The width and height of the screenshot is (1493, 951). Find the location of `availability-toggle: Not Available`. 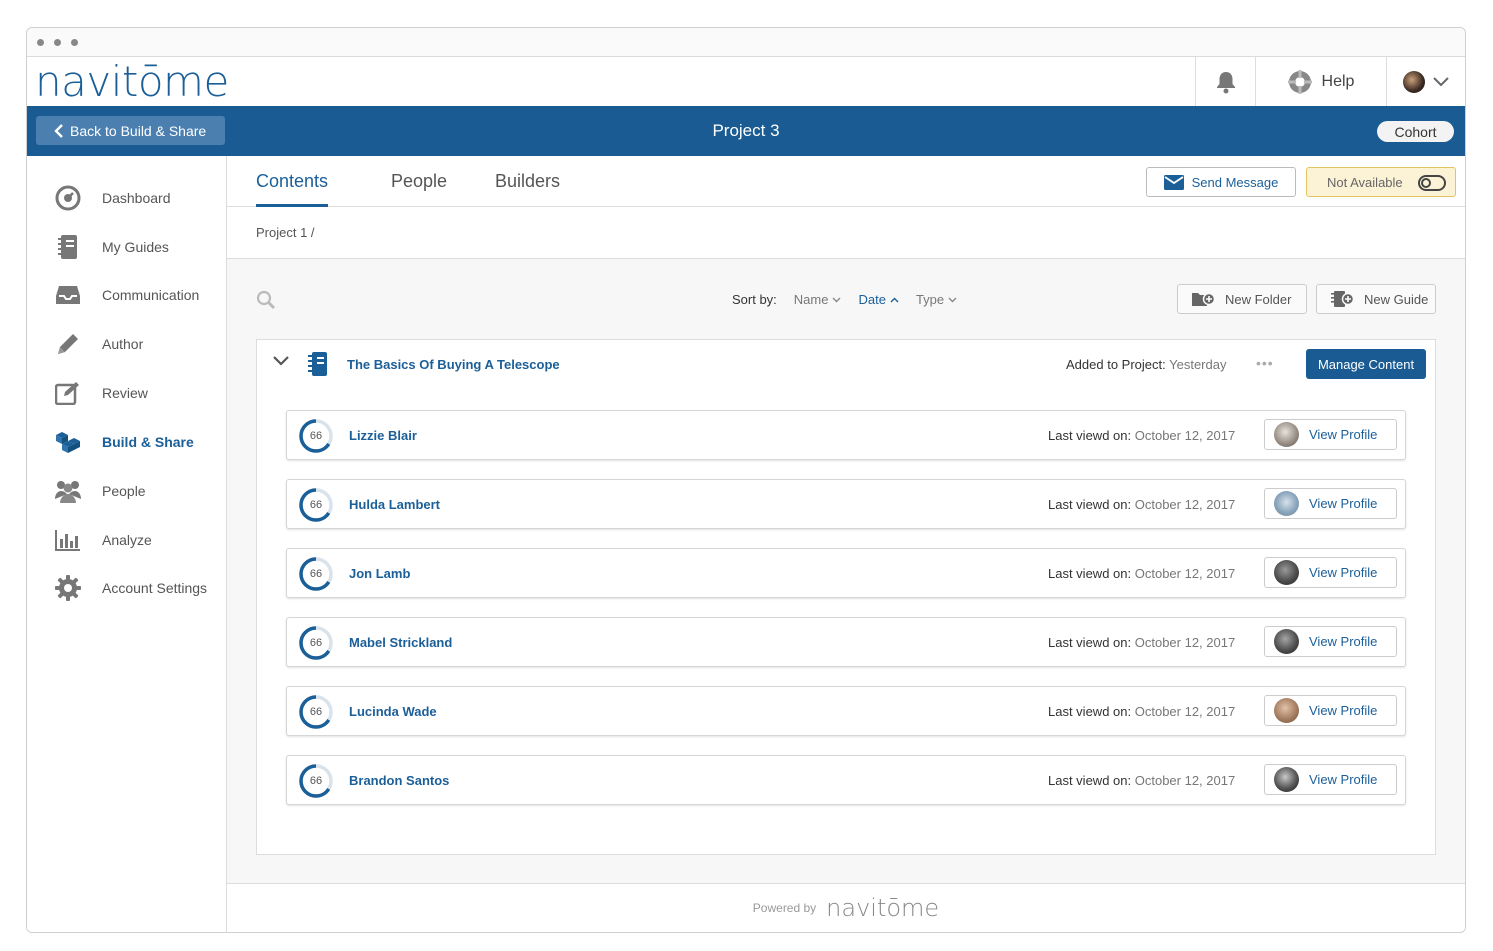

availability-toggle: Not Available is located at coordinates (1381, 182).